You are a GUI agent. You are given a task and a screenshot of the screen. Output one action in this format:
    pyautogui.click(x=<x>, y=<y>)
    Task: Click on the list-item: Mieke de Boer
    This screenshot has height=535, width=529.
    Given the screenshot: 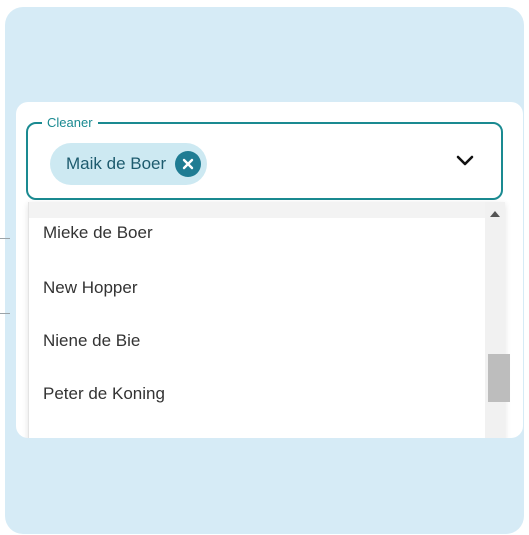 What is the action you would take?
    pyautogui.click(x=258, y=233)
    